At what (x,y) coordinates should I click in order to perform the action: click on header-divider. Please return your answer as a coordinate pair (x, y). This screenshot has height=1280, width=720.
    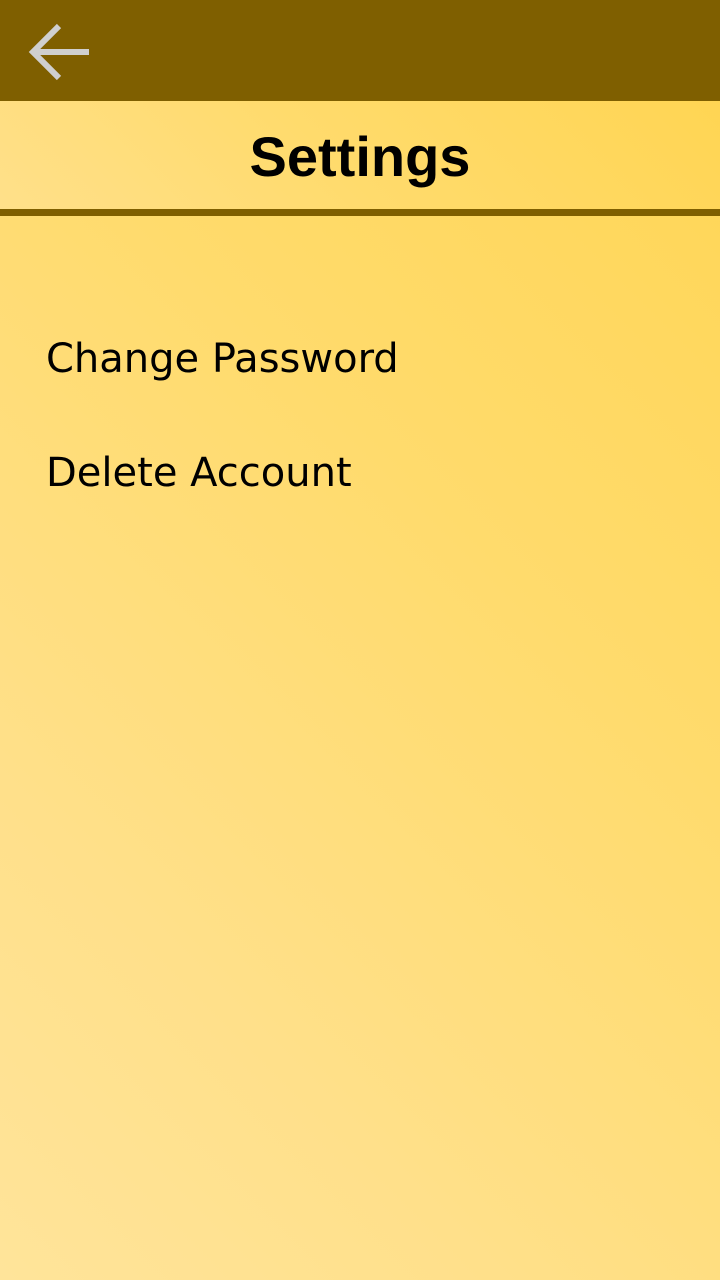
    Looking at the image, I should click on (360, 212).